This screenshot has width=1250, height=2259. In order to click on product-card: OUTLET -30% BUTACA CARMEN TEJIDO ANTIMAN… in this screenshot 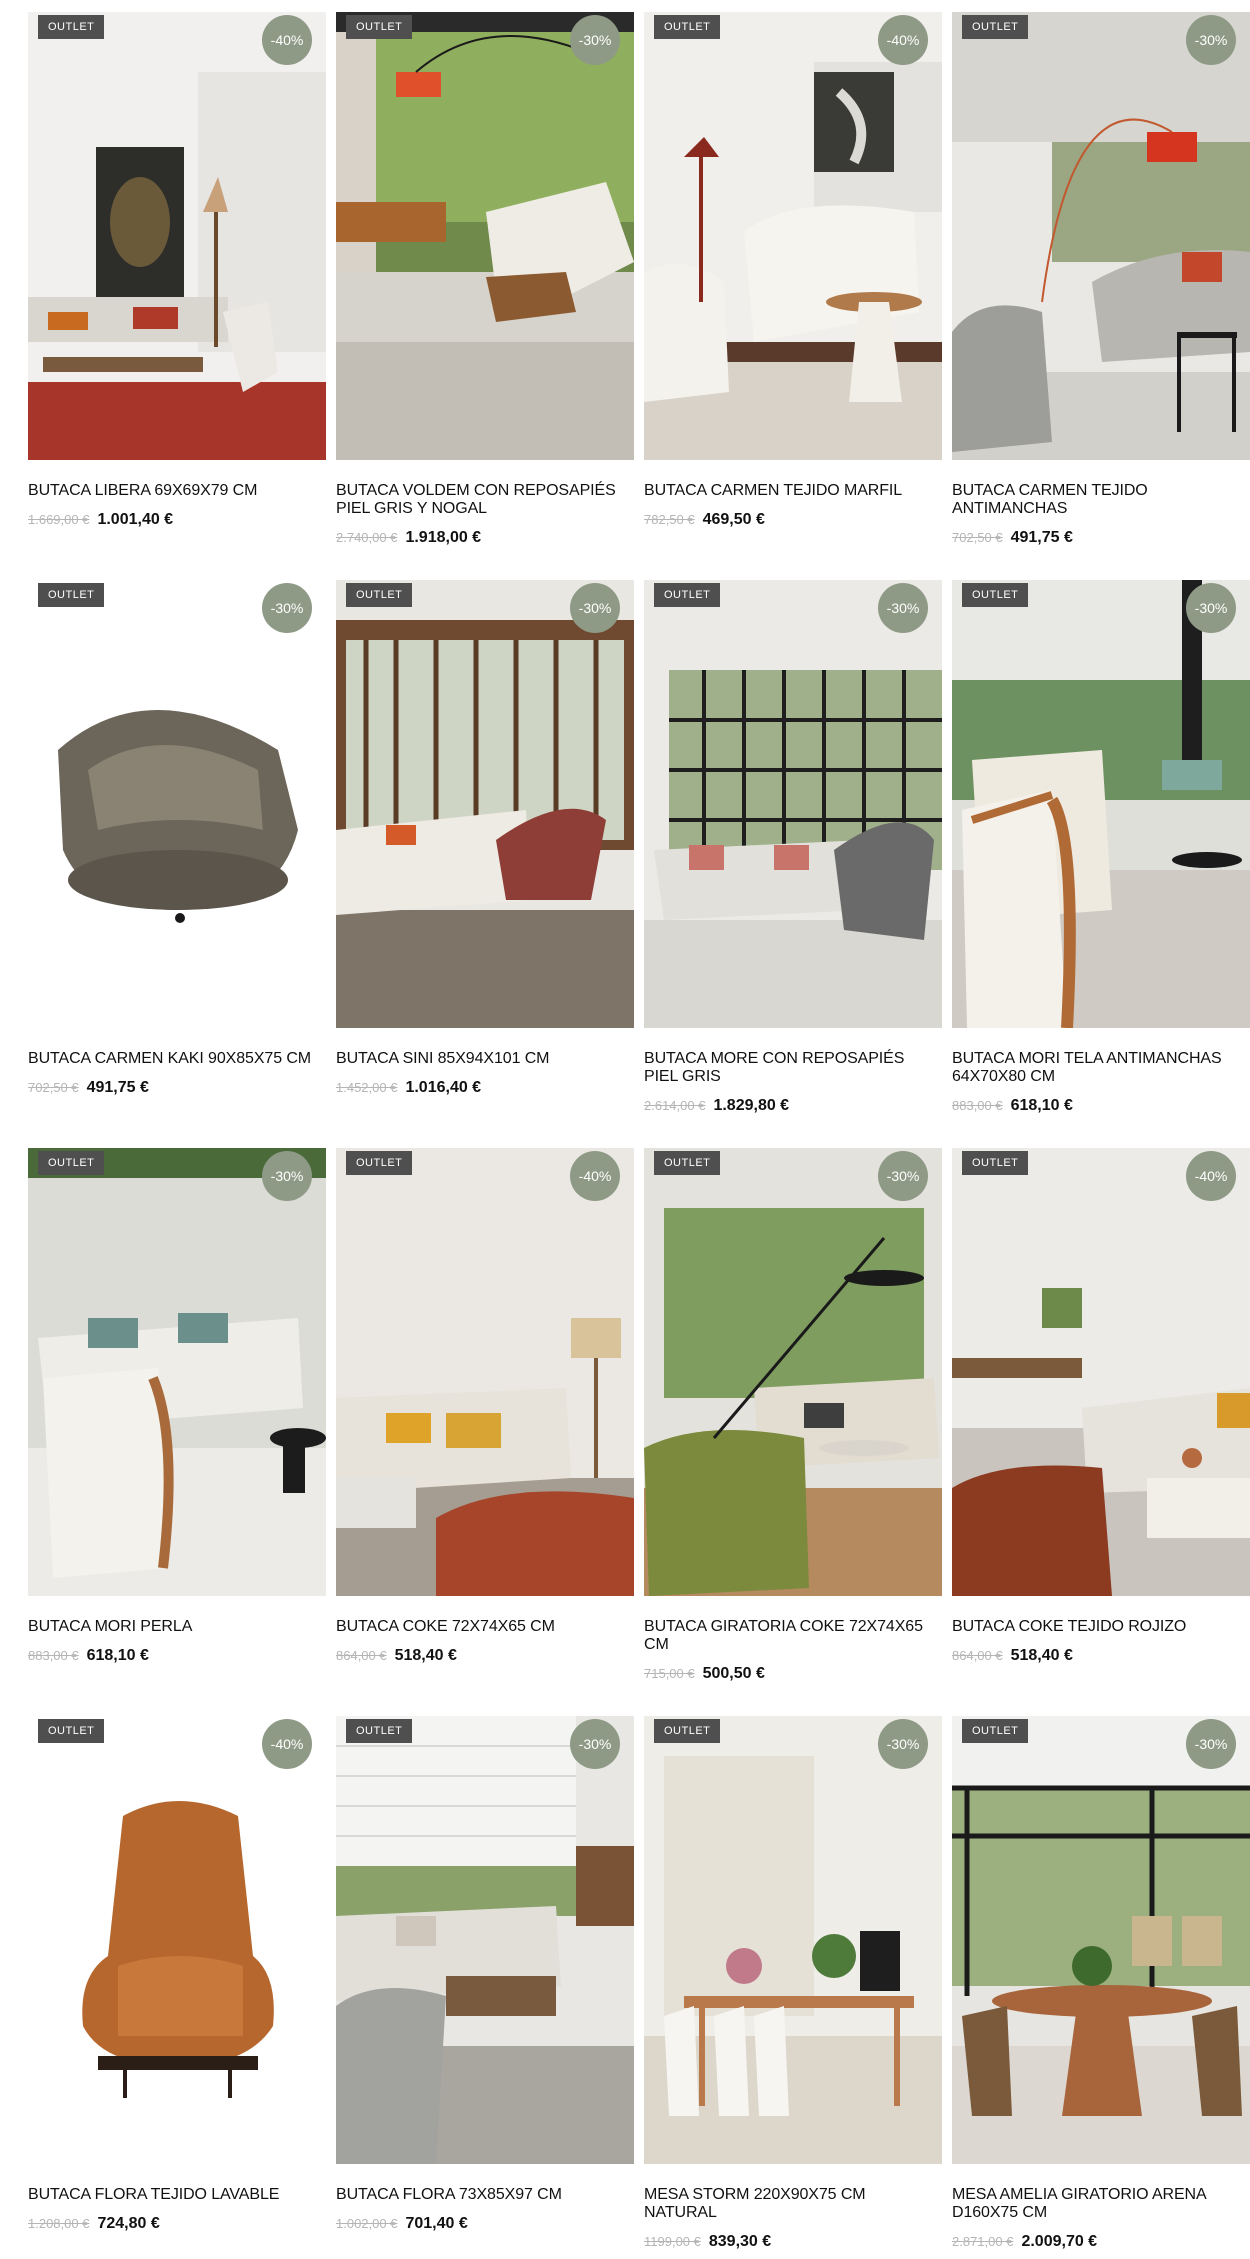, I will do `click(1101, 296)`.